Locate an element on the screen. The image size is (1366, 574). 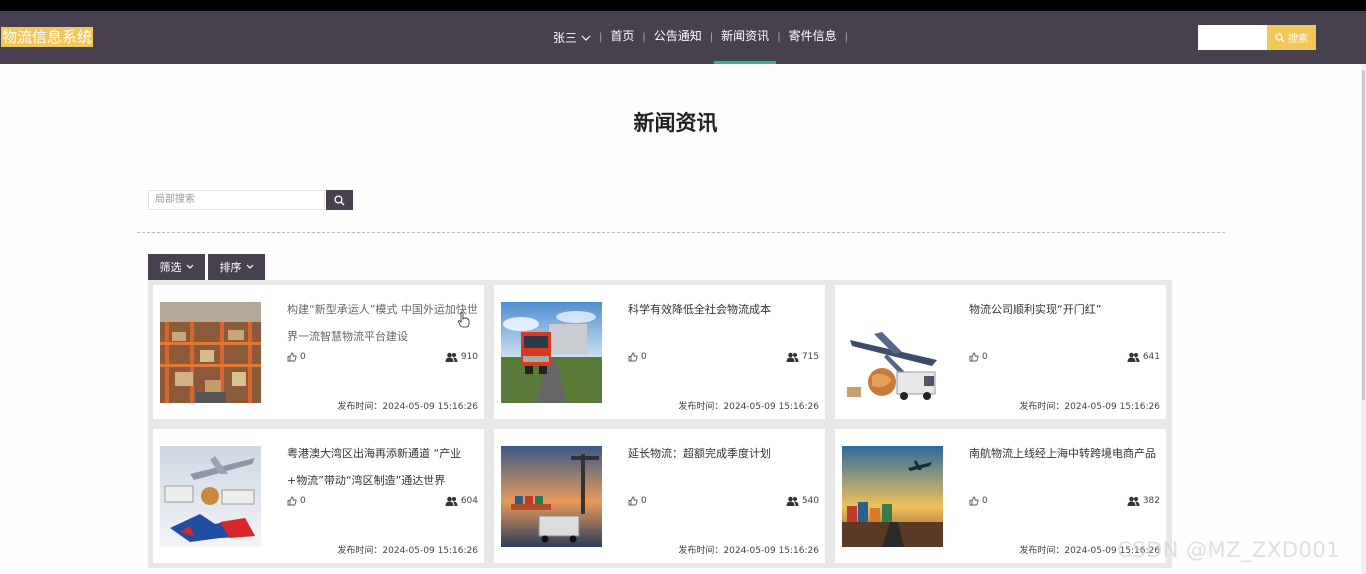
news-title: 南航物流上线经上海中转跨境电商产品 is located at coordinates (1065, 453).